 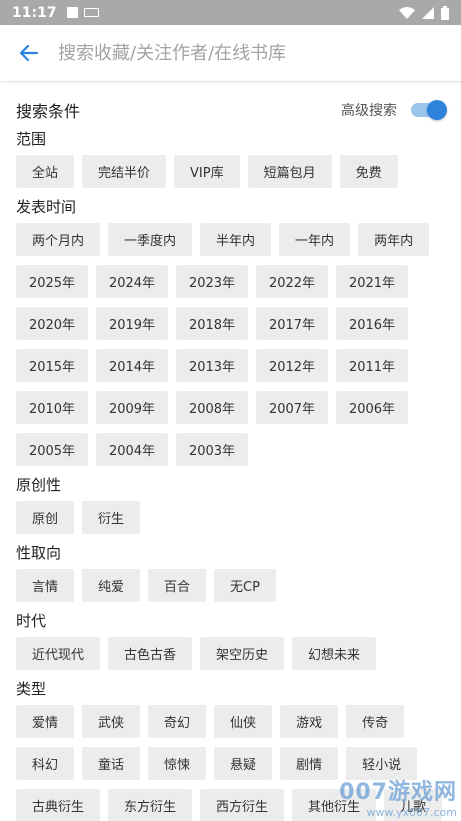 I want to click on year-chip: 2013年, so click(x=212, y=365).